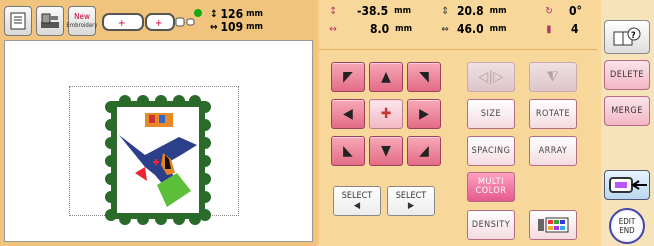 This screenshot has width=654, height=246. Describe the element at coordinates (232, 27) in the screenshot. I see `design-width: 109` at that location.